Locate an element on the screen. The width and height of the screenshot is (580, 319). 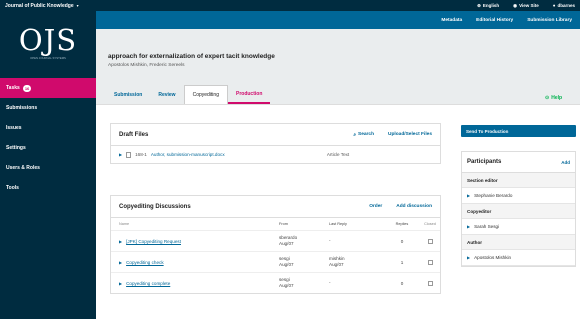
table-row: ▶ Copyediting complete sesgi Aug/07 - 0 is located at coordinates (275, 282).